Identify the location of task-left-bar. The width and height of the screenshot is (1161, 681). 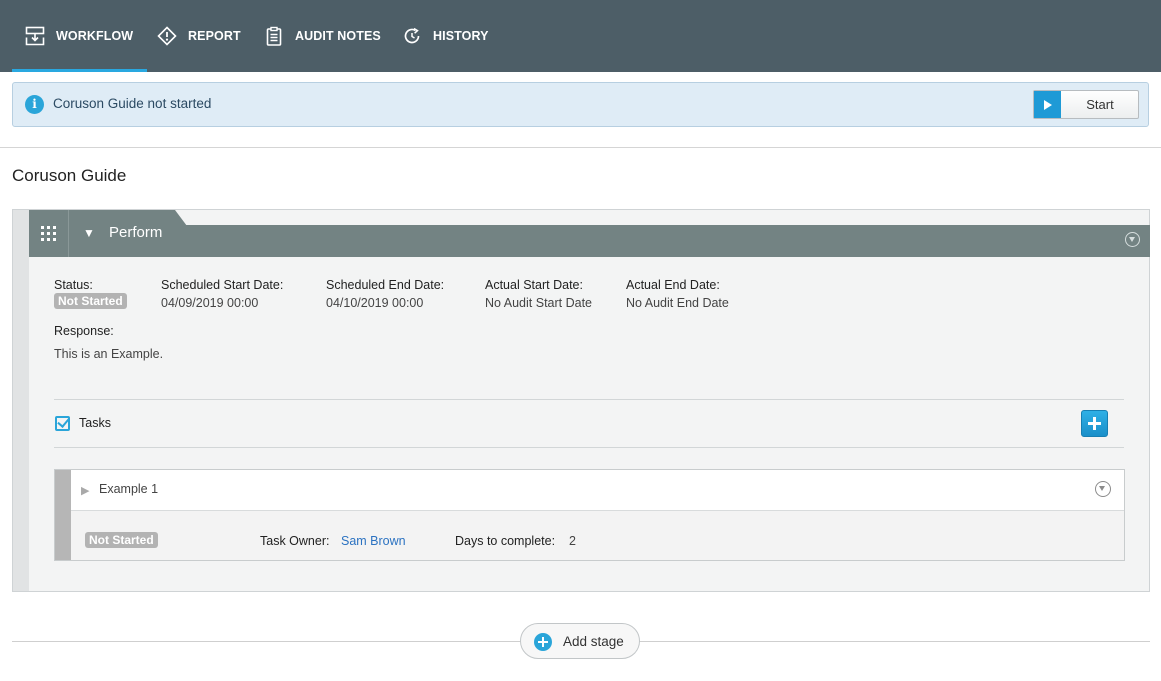
(63, 515).